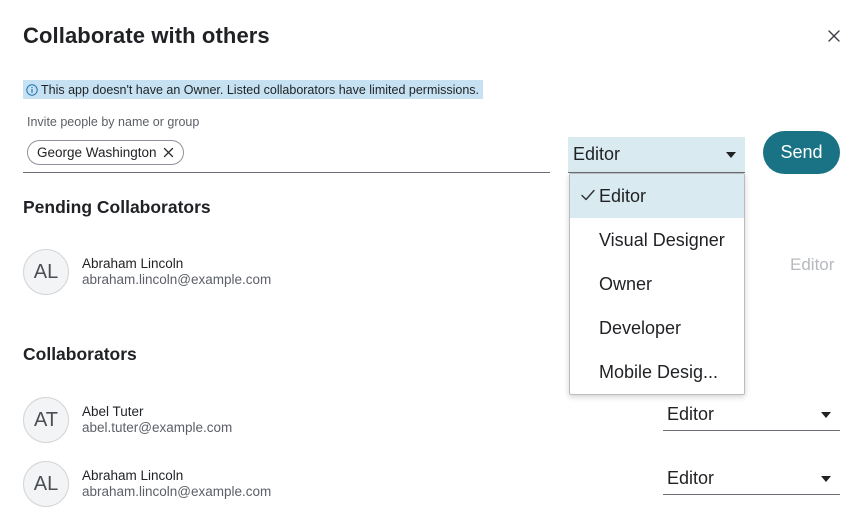  Describe the element at coordinates (32, 89) in the screenshot. I see `info-icon` at that location.